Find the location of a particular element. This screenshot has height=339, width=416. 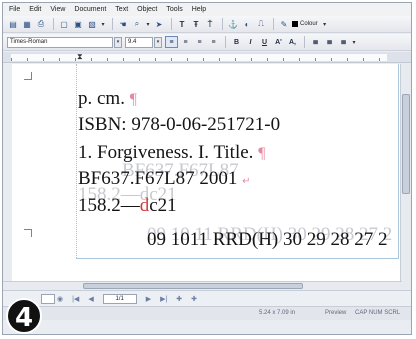

last-page-icon: ▶| is located at coordinates (163, 299).